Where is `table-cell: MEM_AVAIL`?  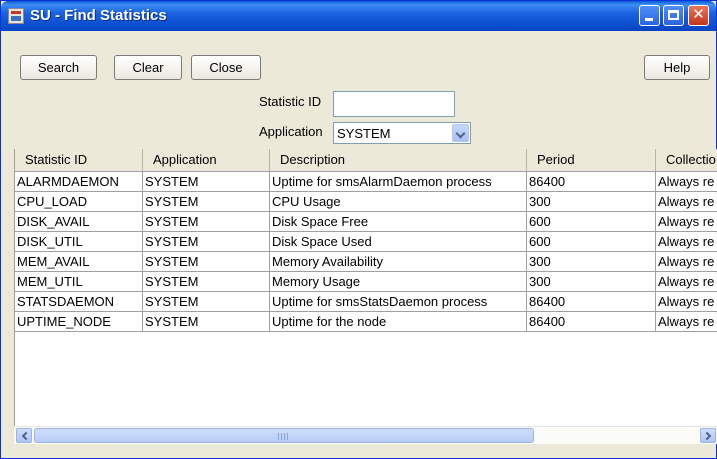
table-cell: MEM_AVAIL is located at coordinates (79, 262).